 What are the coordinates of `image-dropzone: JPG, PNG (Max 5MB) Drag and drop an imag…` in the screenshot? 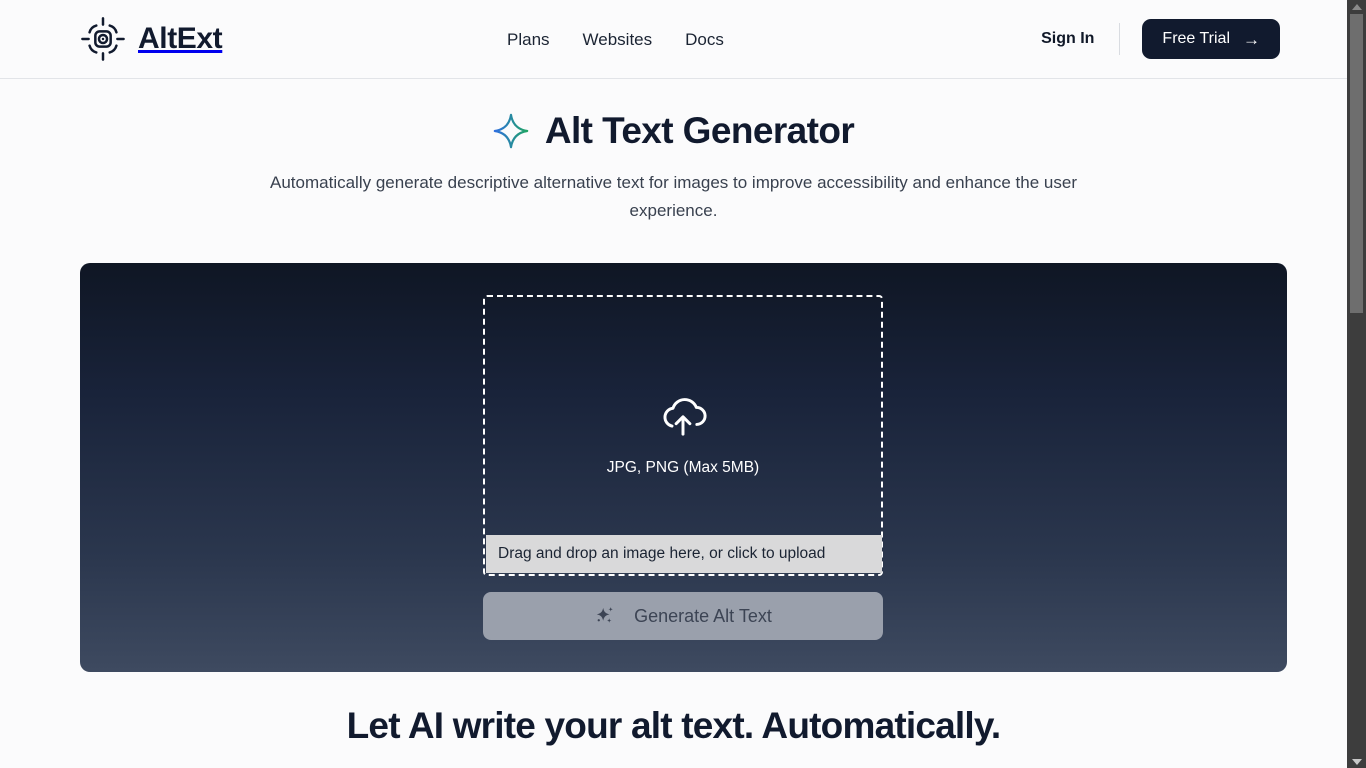 It's located at (683, 435).